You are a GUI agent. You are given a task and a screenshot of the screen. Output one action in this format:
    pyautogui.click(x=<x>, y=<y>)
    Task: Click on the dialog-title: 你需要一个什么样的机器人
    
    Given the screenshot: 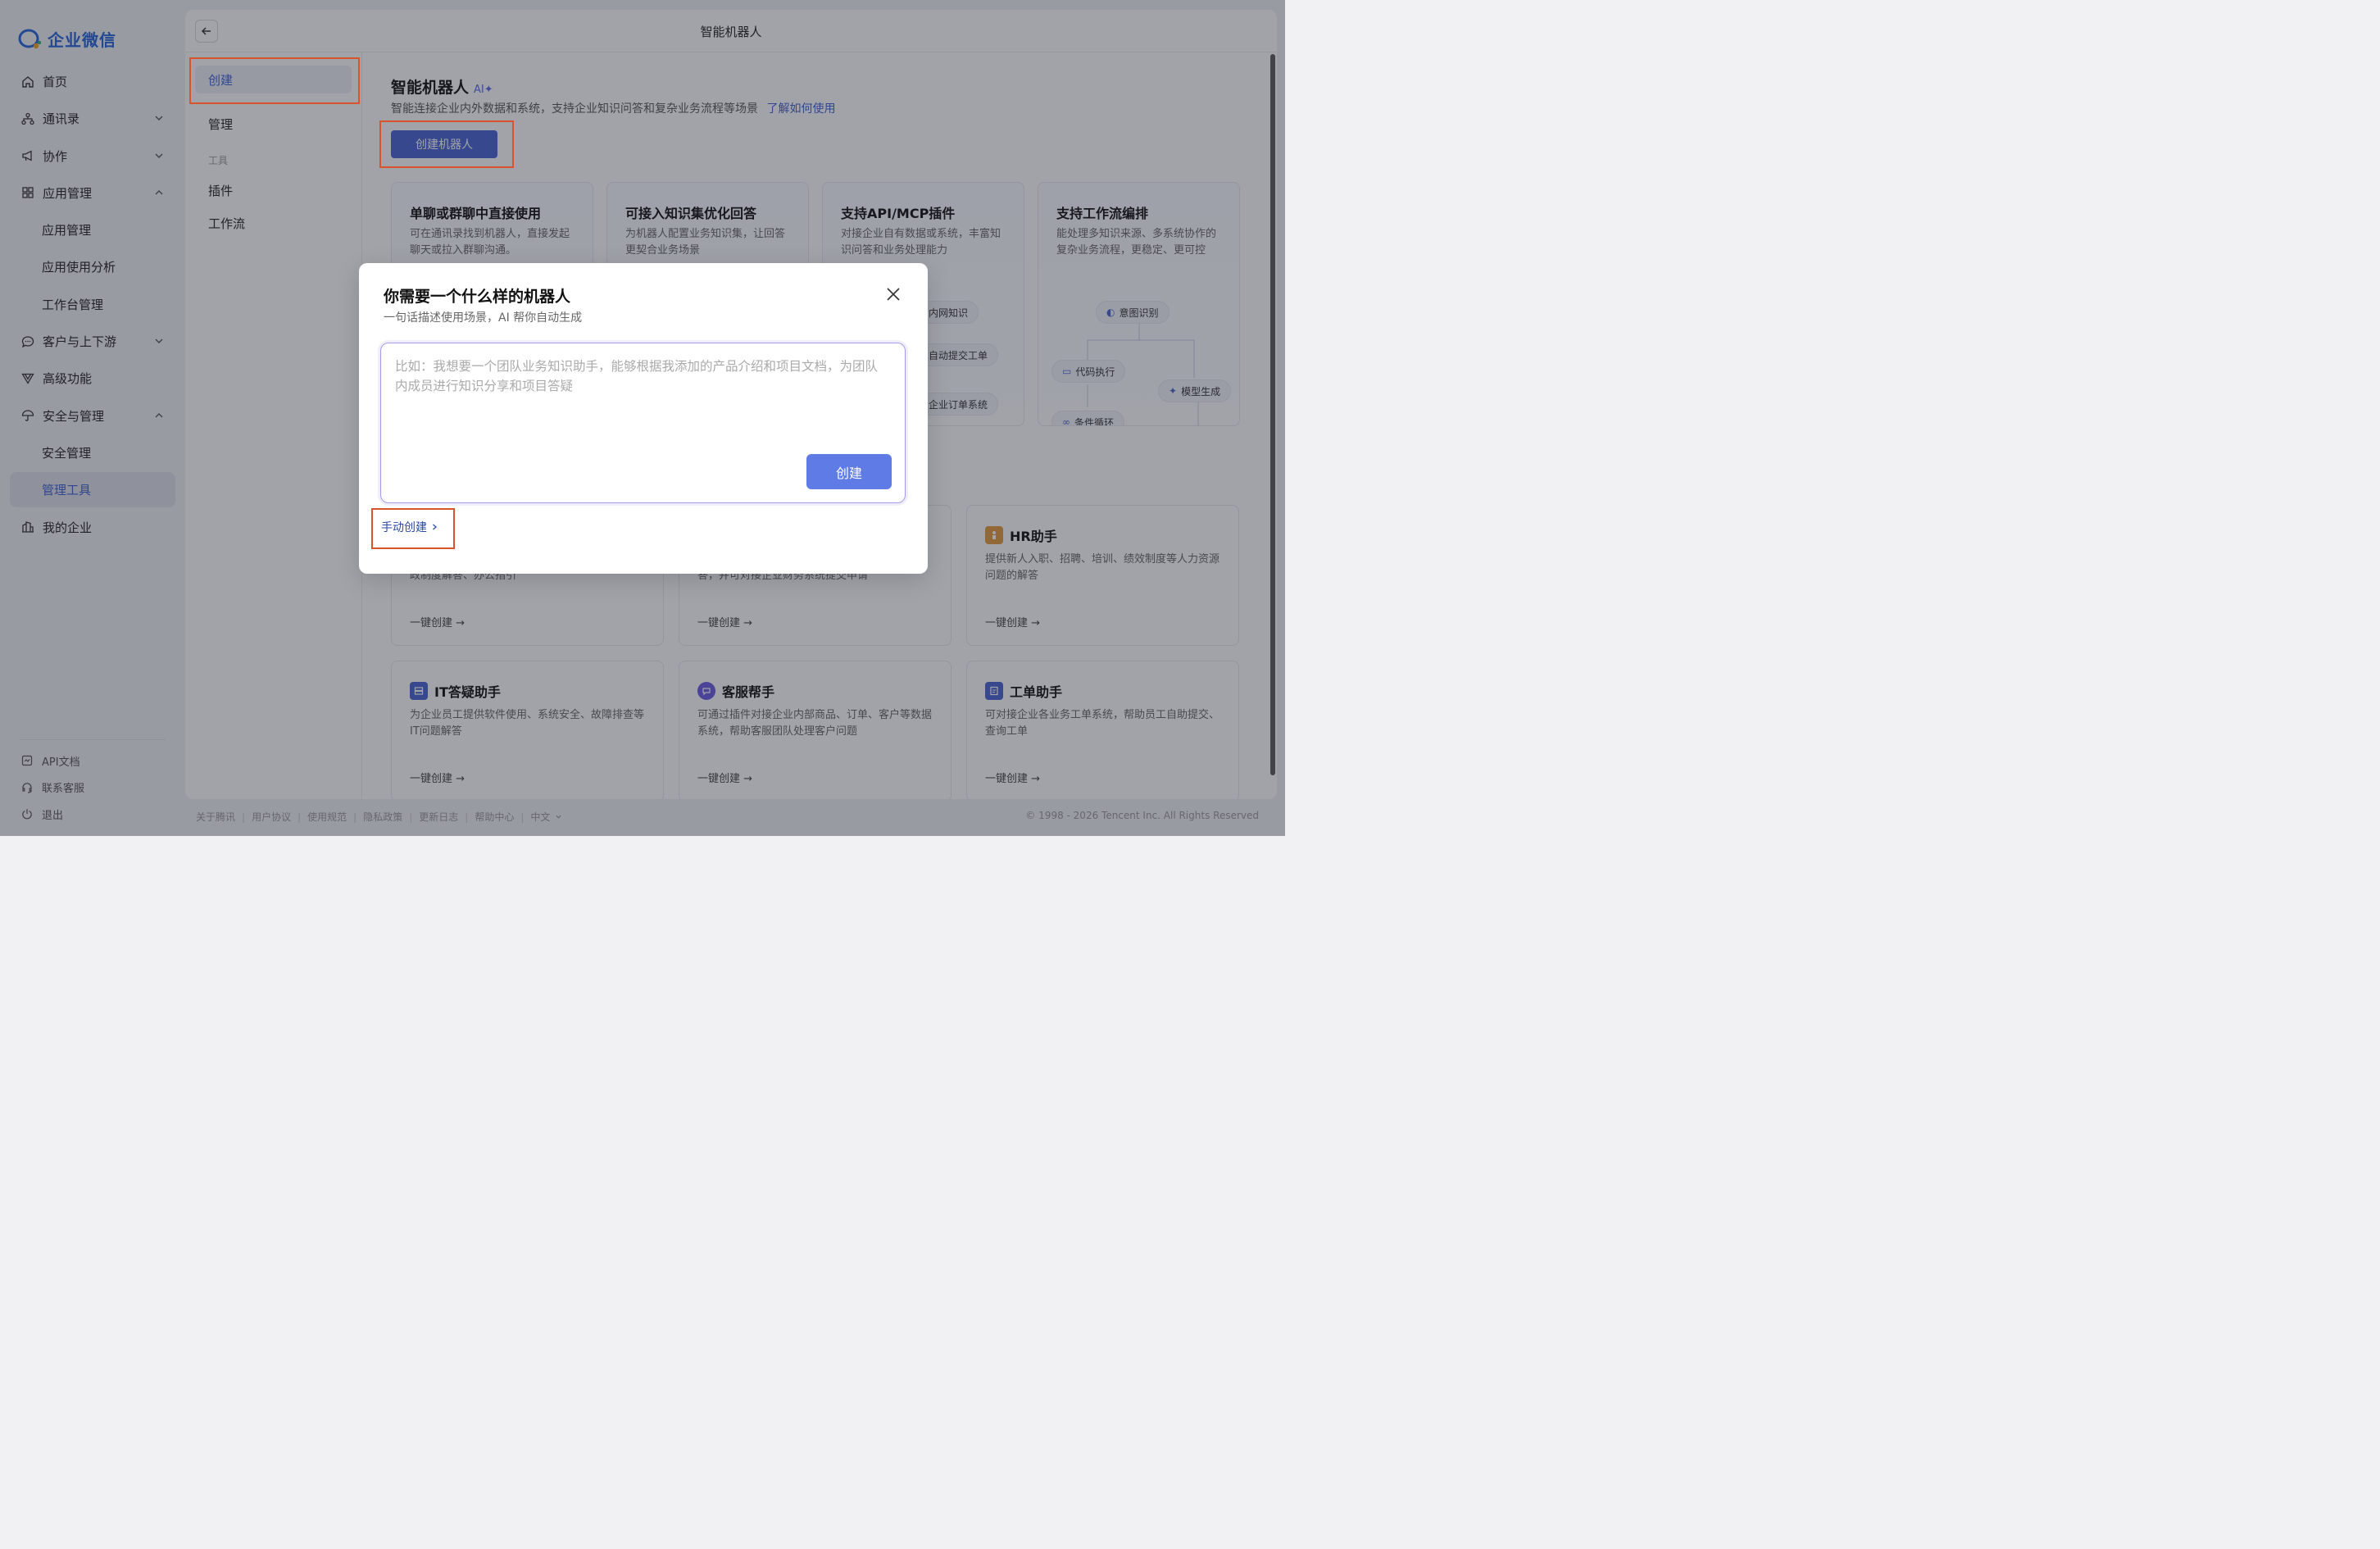 What is the action you would take?
    pyautogui.click(x=478, y=297)
    